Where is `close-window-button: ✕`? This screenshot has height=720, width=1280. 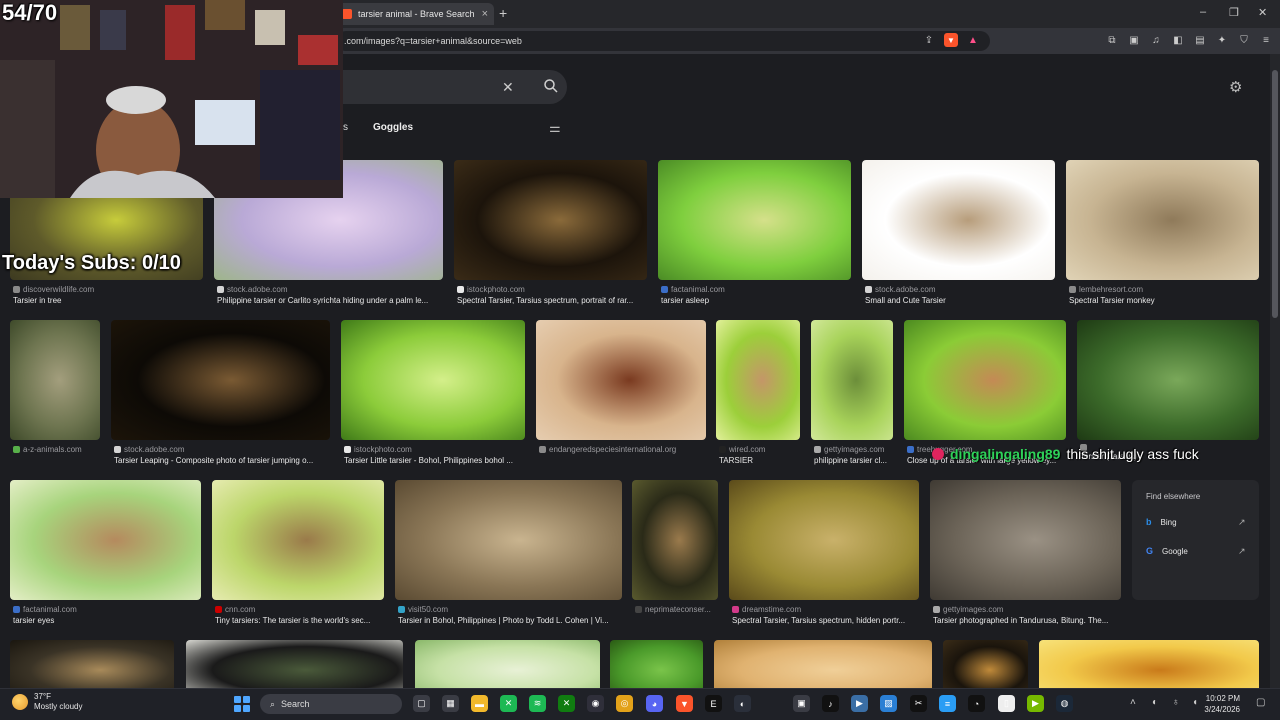
close-window-button: ✕ is located at coordinates (1262, 12).